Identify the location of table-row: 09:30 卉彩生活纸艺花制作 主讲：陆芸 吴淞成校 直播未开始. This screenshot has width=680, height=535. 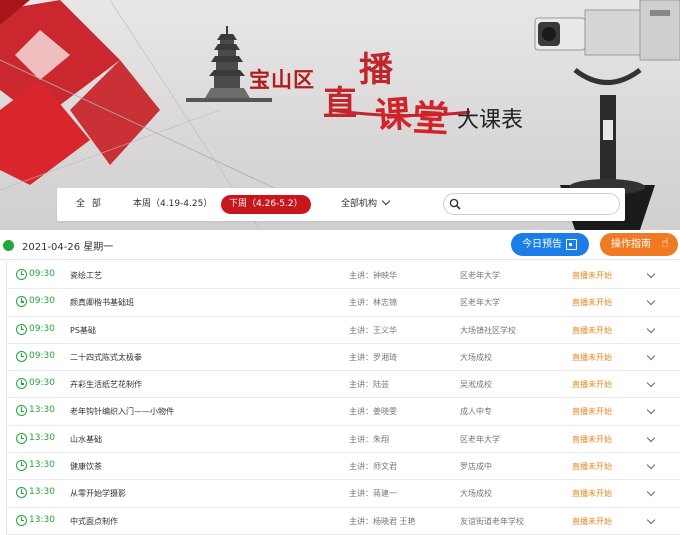
(343, 385).